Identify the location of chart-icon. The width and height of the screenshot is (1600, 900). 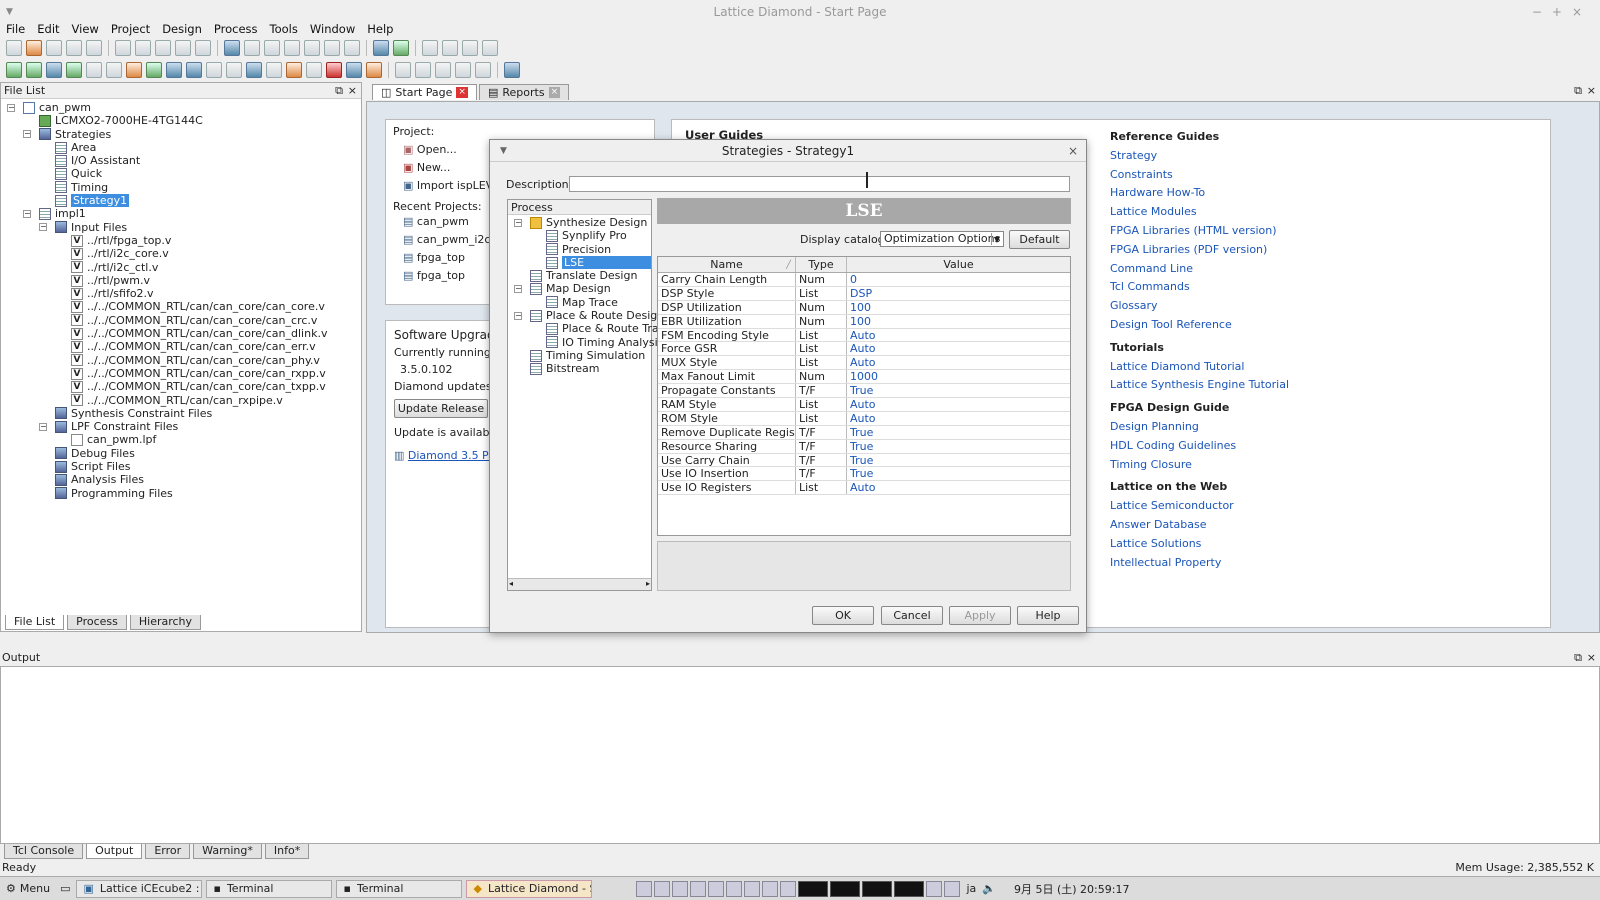
(401, 48).